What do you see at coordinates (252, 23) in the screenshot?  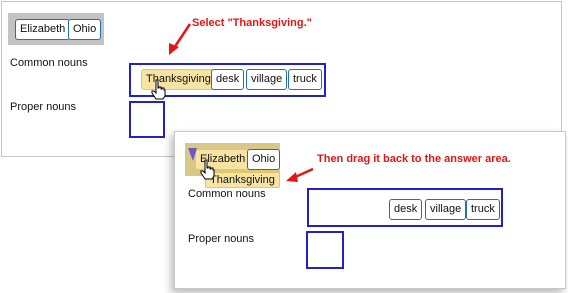 I see `instruction-select: Select "Thanksgiving."` at bounding box center [252, 23].